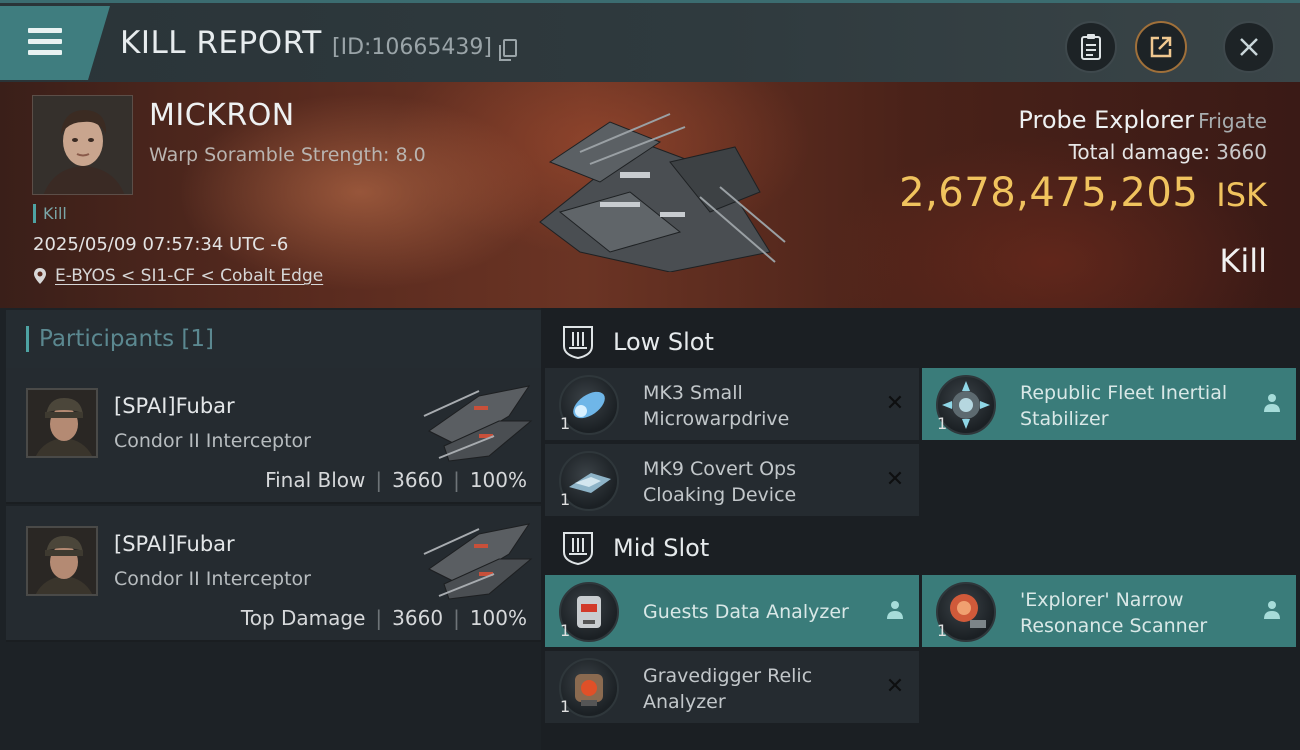 This screenshot has height=750, width=1300. Describe the element at coordinates (273, 339) in the screenshot. I see `participants-header: Participants [1]` at that location.